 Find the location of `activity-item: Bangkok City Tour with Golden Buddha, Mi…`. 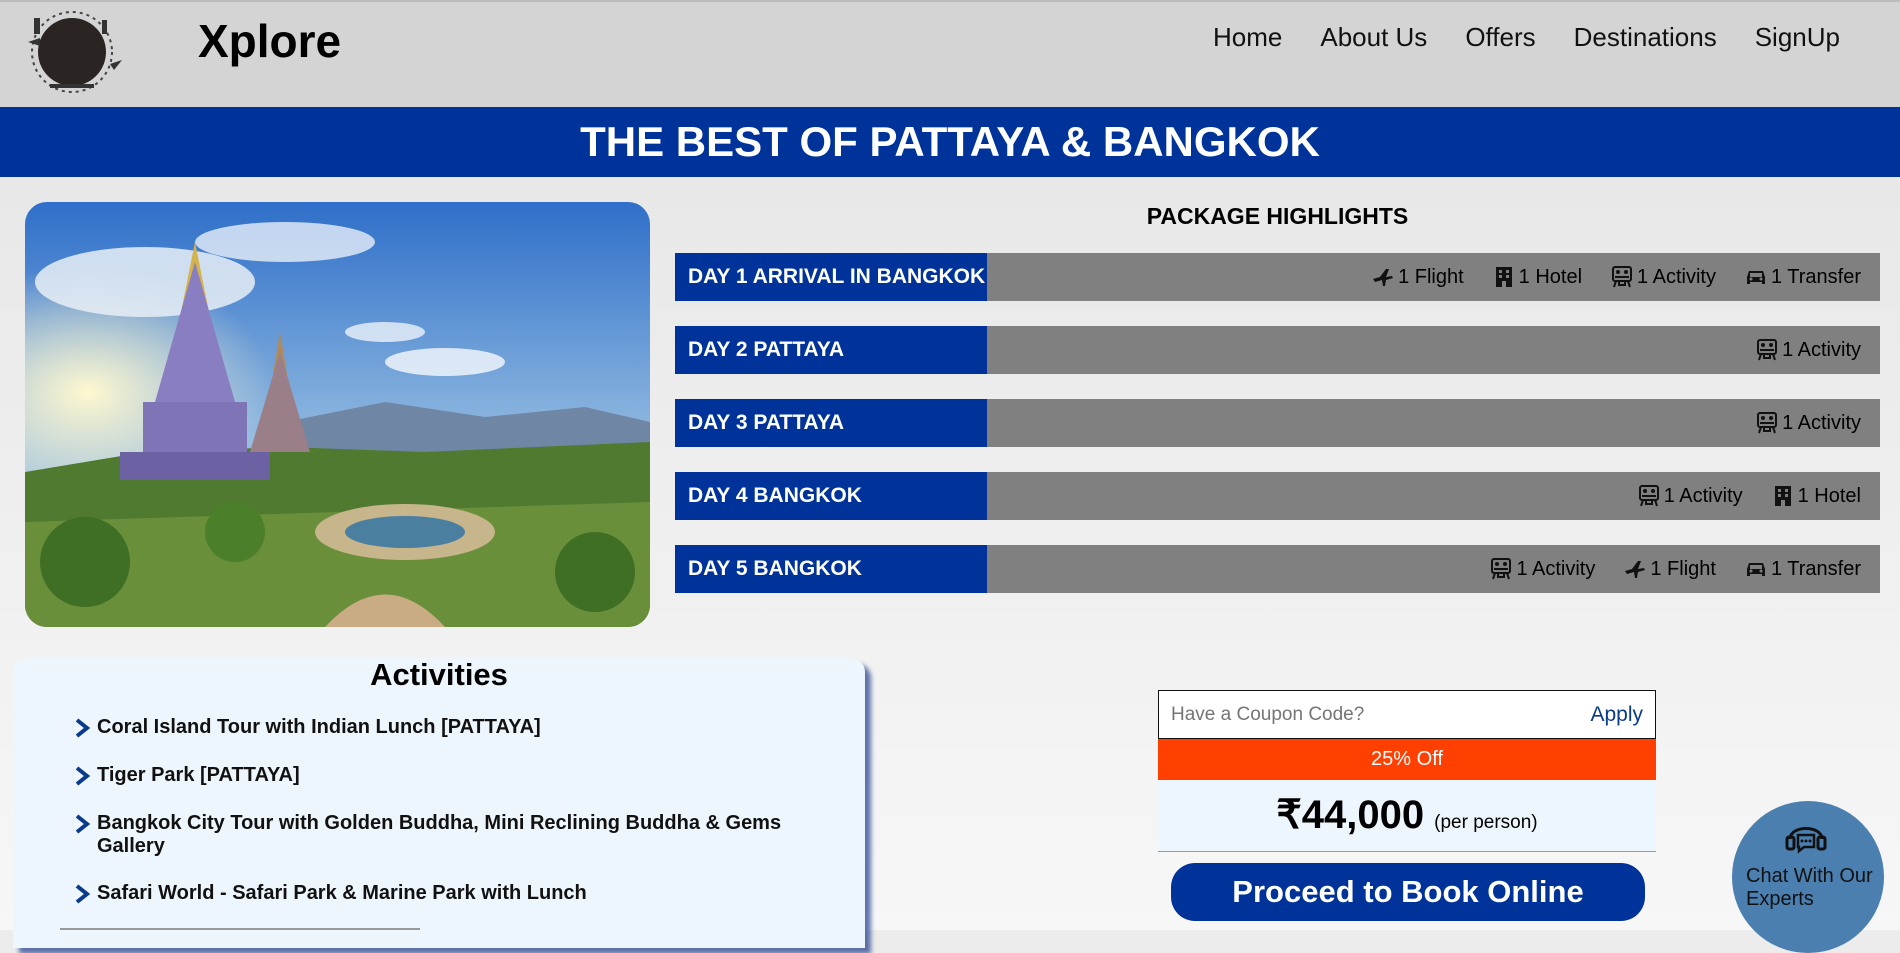

activity-item: Bangkok City Tour with Golden Buddha, Mi… is located at coordinates (435, 835).